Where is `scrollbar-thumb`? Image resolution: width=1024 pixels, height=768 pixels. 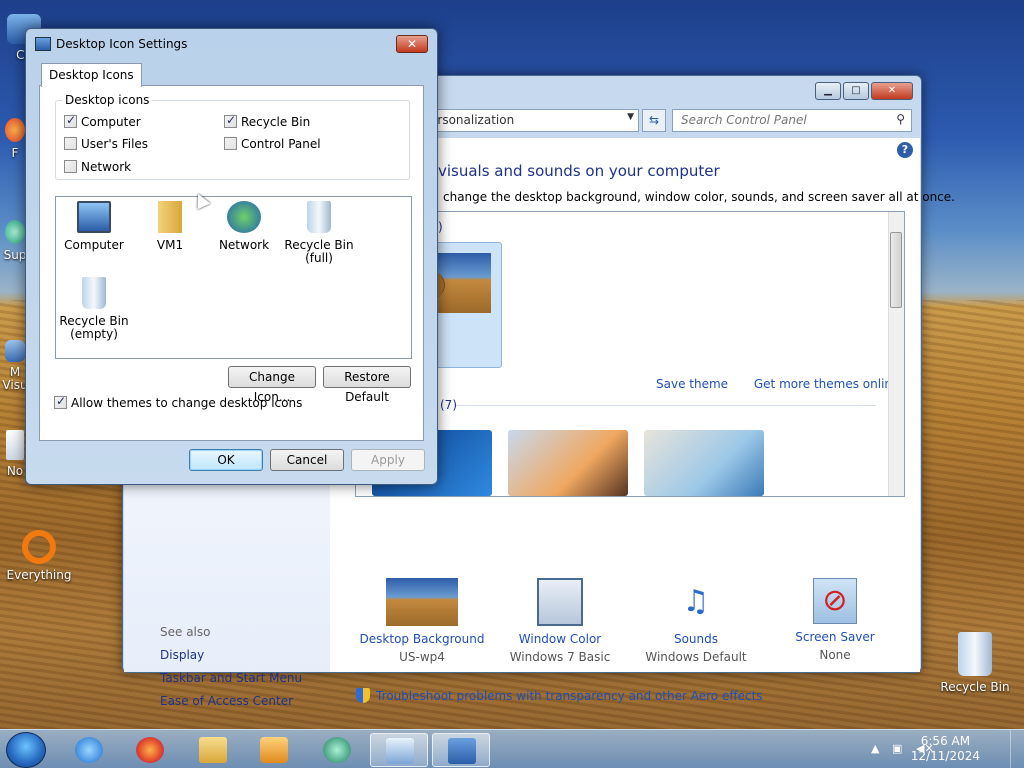 scrollbar-thumb is located at coordinates (896, 270).